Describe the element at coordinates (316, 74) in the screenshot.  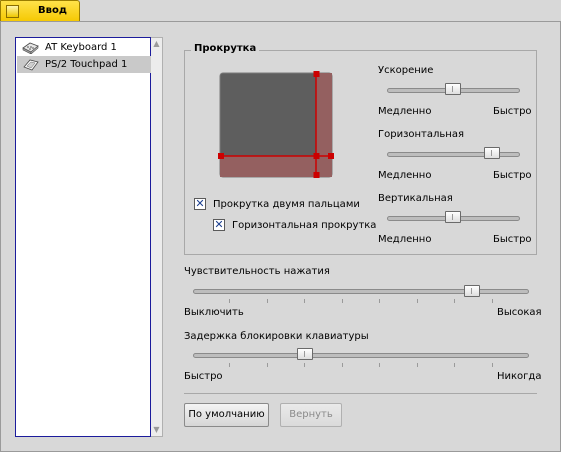
I see `scroll-handle-top` at that location.